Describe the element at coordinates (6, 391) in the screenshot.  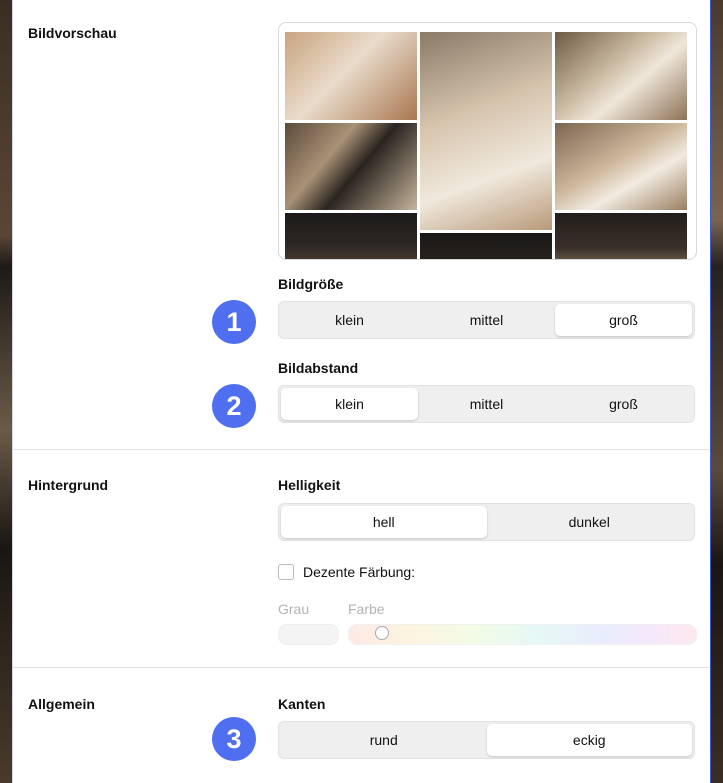
I see `background-photo-strip-left` at that location.